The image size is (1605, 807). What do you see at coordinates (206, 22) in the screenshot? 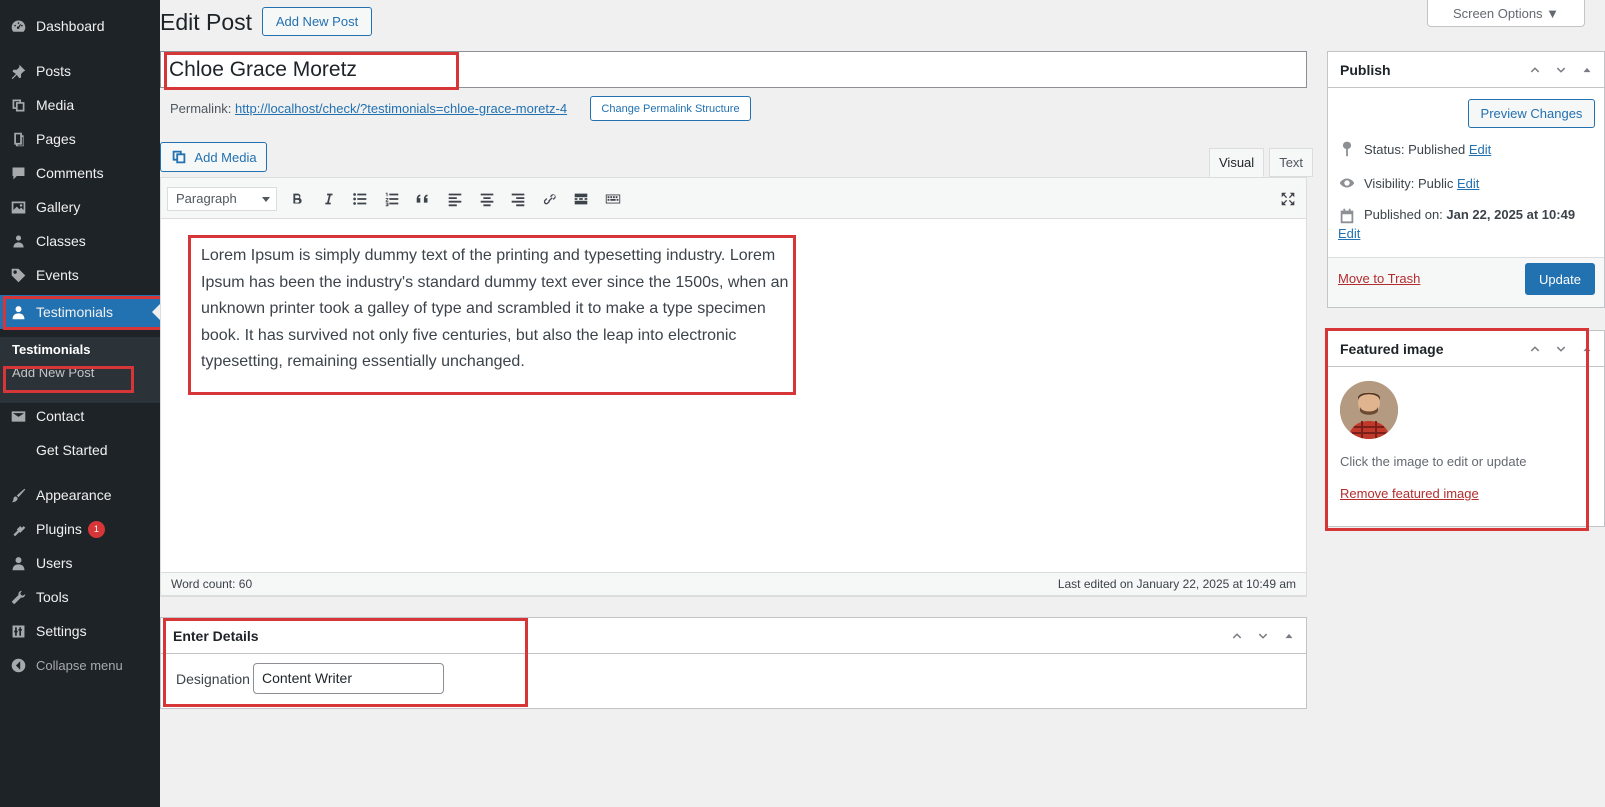
I see `page-title: Edit Post` at bounding box center [206, 22].